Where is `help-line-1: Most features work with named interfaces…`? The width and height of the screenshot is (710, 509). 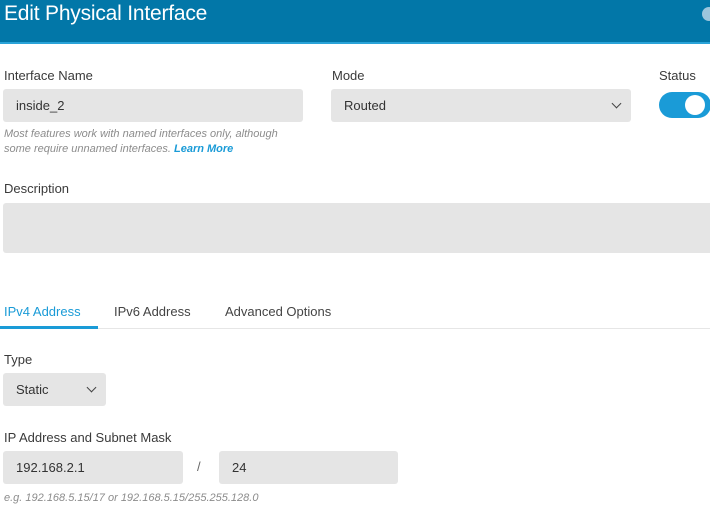 help-line-1: Most features work with named interfaces… is located at coordinates (141, 134).